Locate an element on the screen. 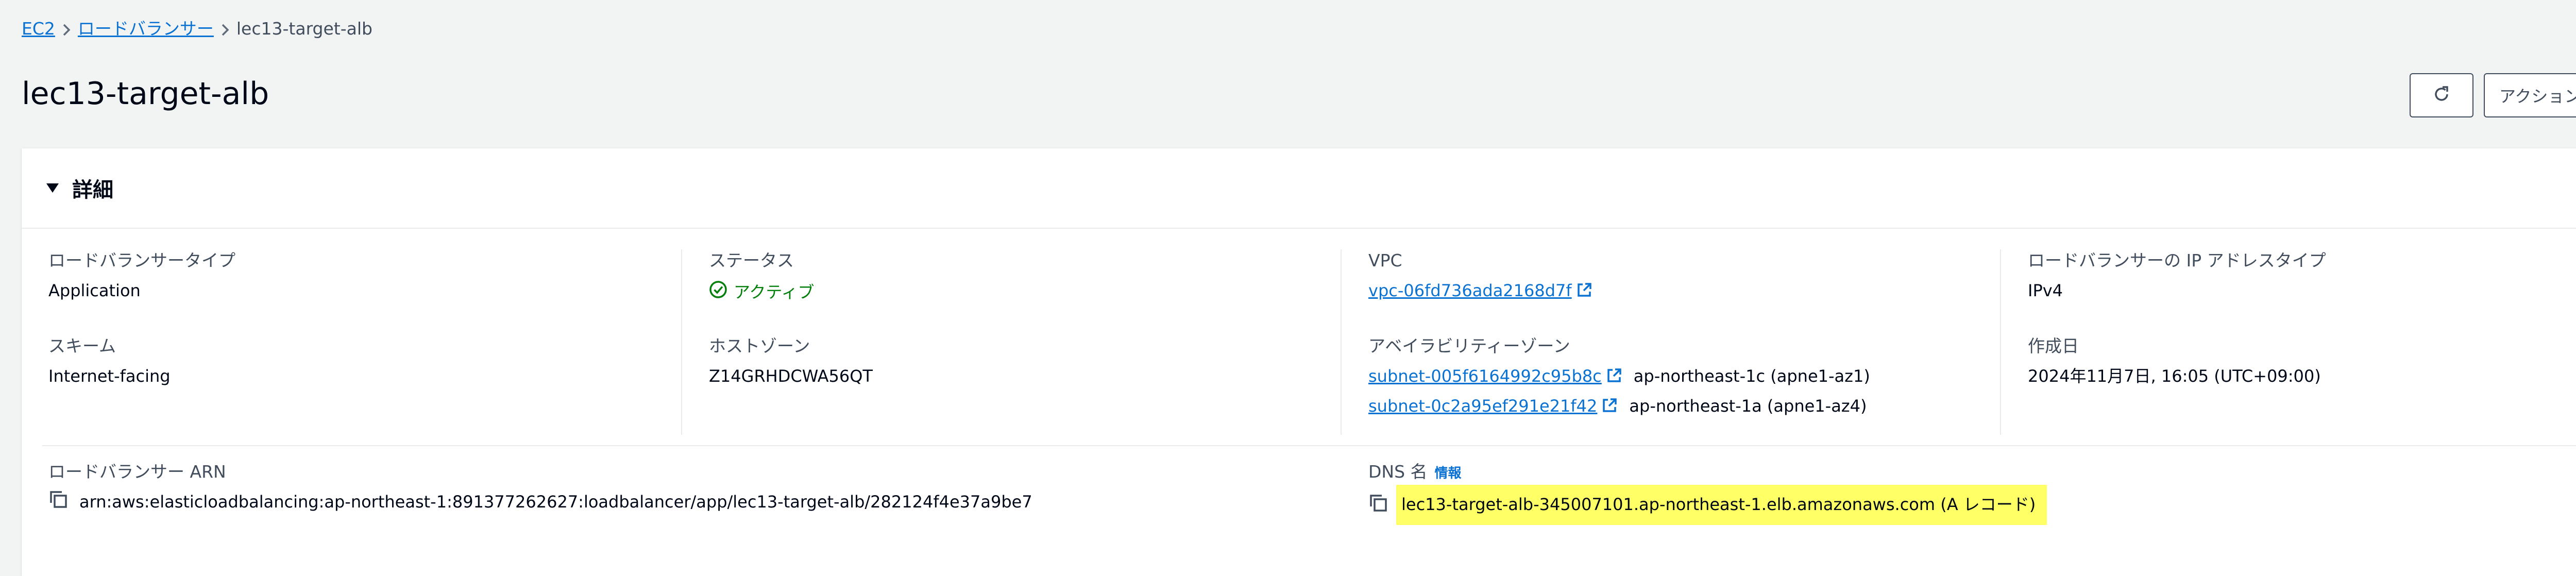 This screenshot has width=2576, height=576. actions-dropdown-button: アクション ▼ is located at coordinates (2530, 95).